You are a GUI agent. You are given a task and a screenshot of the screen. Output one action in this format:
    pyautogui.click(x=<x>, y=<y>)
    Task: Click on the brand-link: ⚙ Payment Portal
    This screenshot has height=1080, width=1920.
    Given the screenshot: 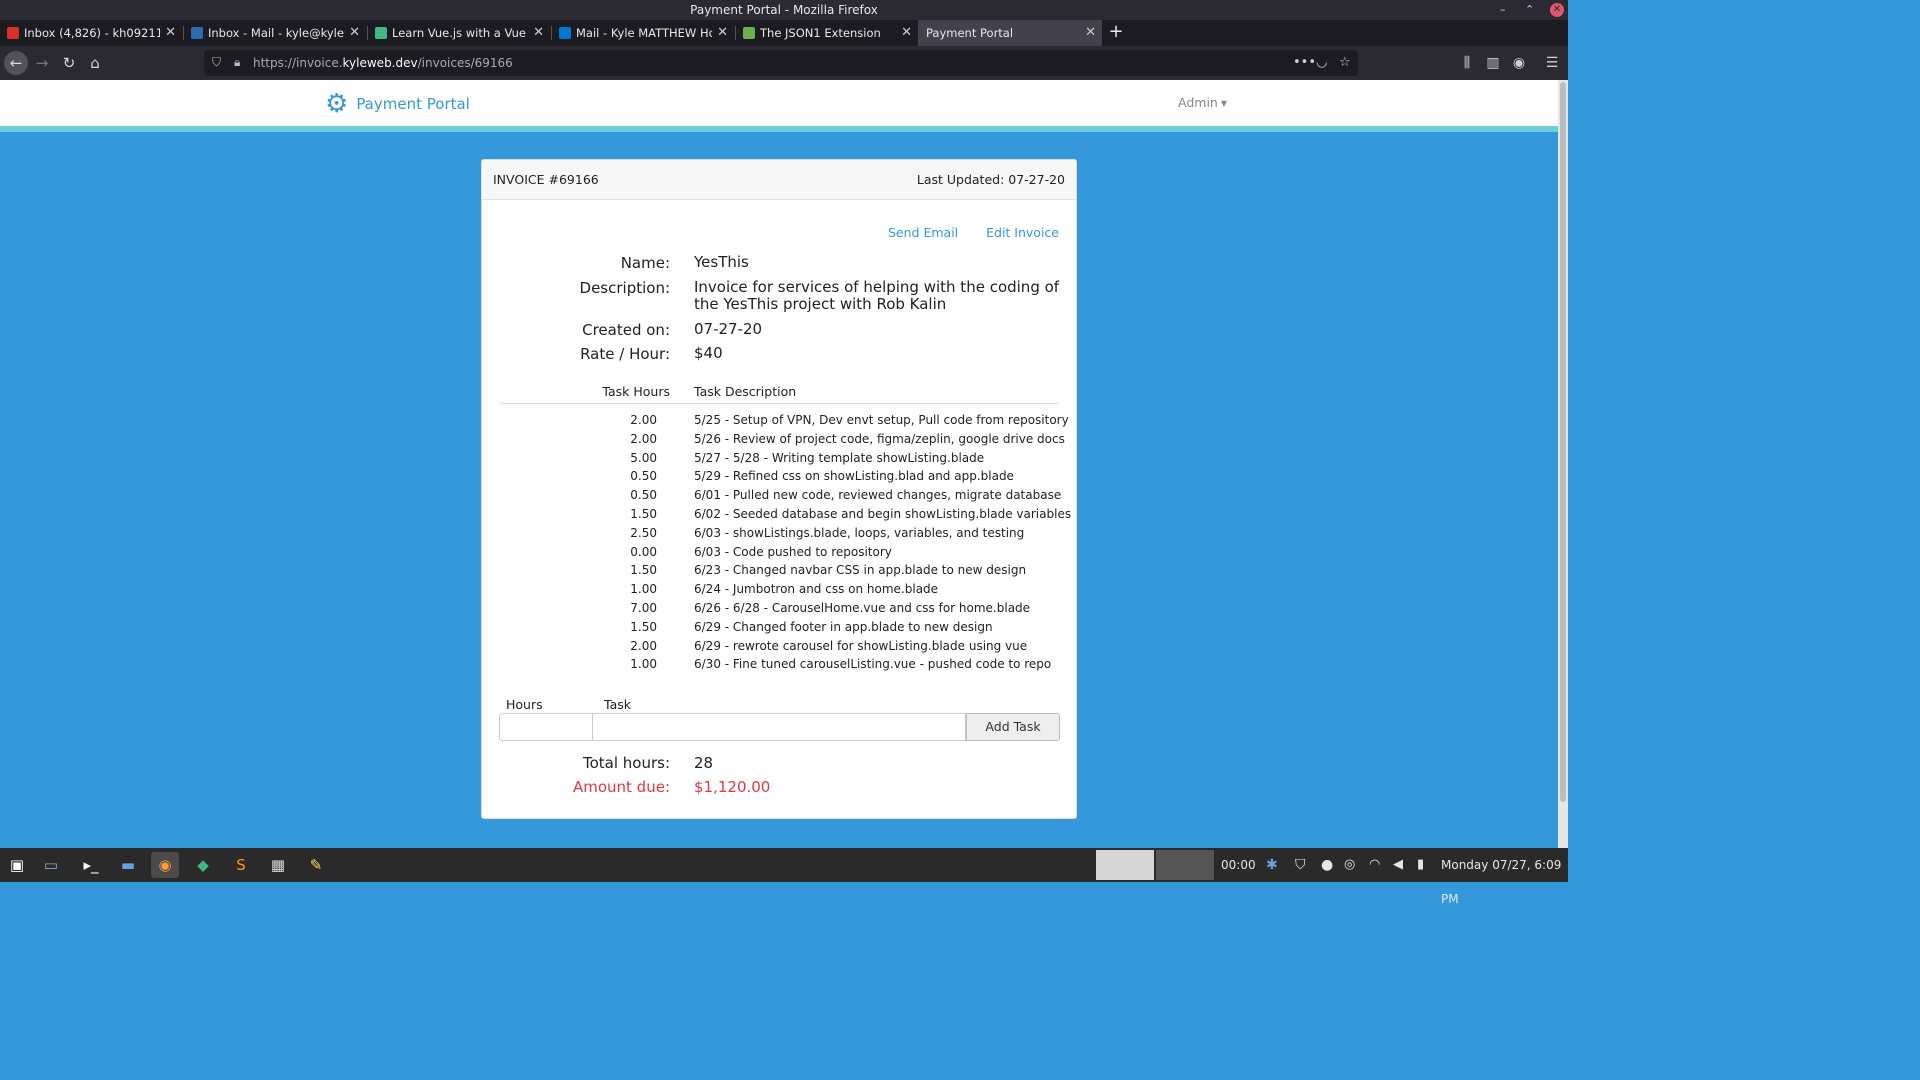 What is the action you would take?
    pyautogui.click(x=397, y=104)
    